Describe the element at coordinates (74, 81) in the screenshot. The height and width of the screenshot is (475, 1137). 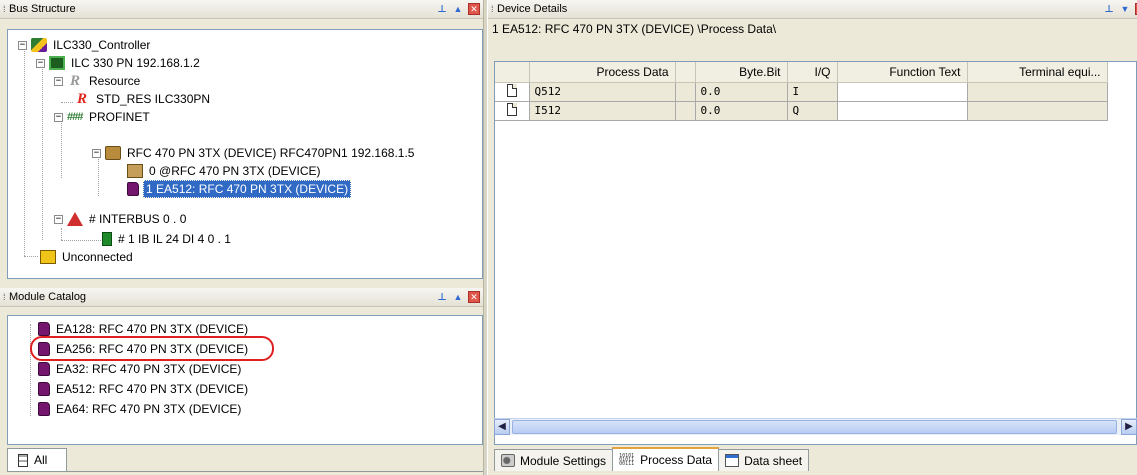
I see `resource-icon: R` at that location.